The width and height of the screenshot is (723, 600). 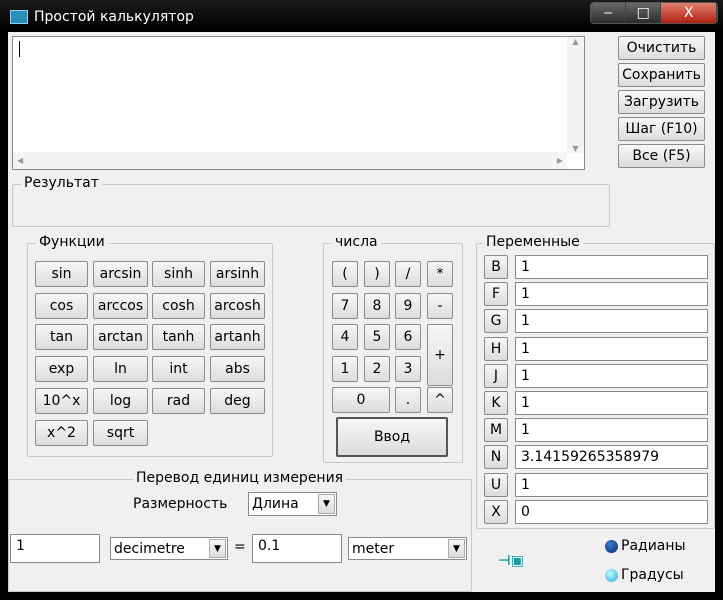 What do you see at coordinates (237, 369) in the screenshot?
I see `function-button-abs: abs` at bounding box center [237, 369].